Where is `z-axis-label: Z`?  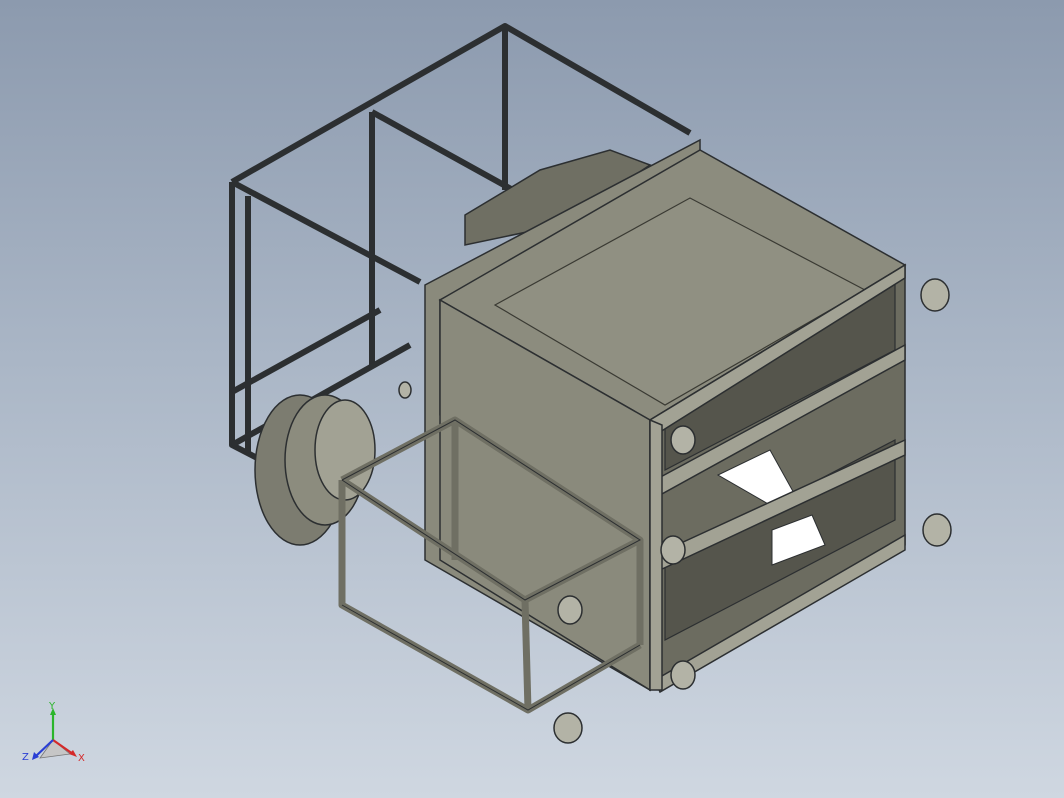 z-axis-label: Z is located at coordinates (25, 757).